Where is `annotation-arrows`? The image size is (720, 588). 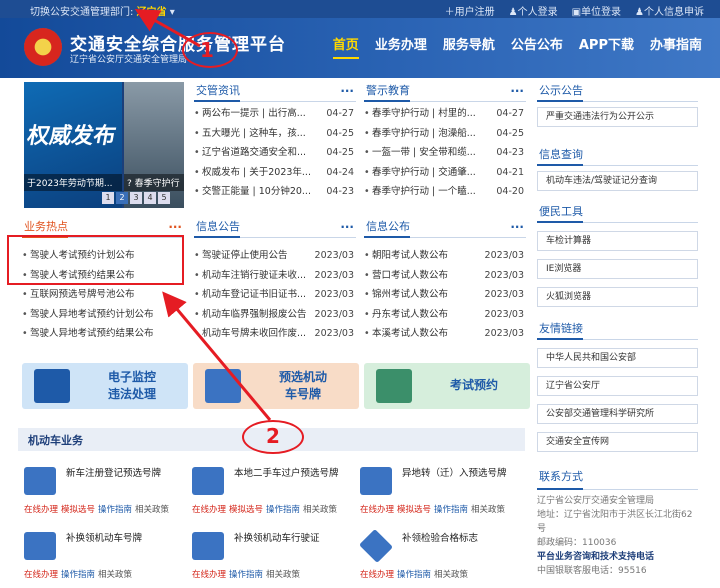 annotation-arrows is located at coordinates (203, 215).